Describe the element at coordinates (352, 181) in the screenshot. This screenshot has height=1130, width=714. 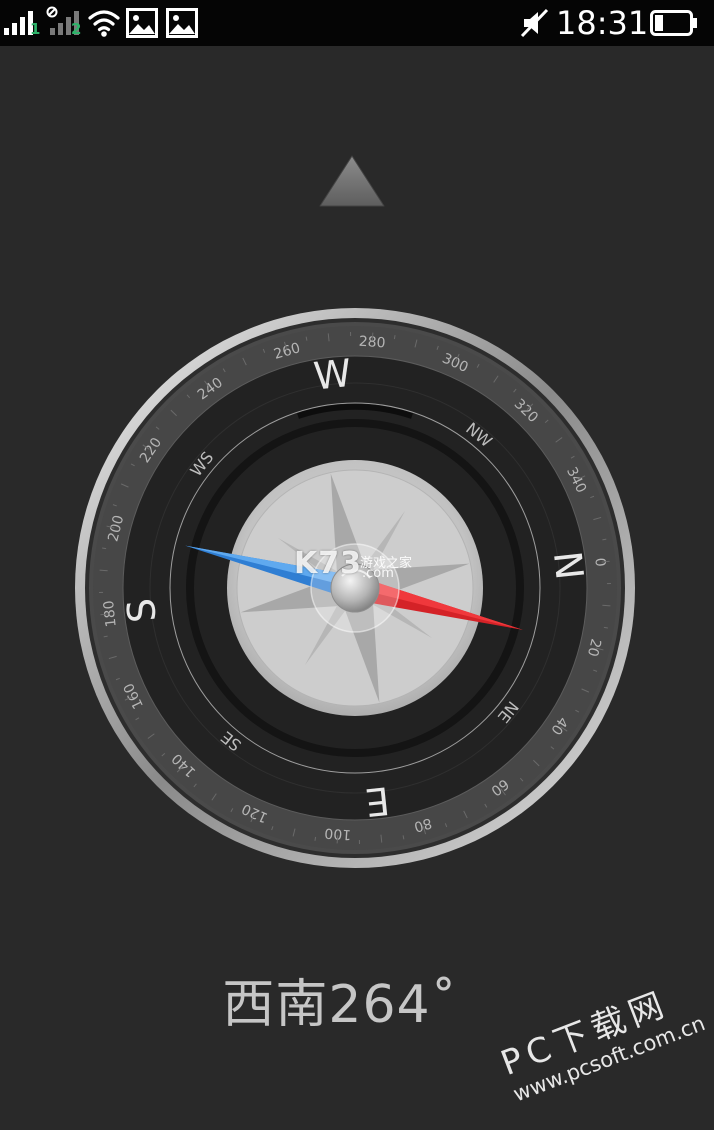
I see `heading-indicator-icon` at that location.